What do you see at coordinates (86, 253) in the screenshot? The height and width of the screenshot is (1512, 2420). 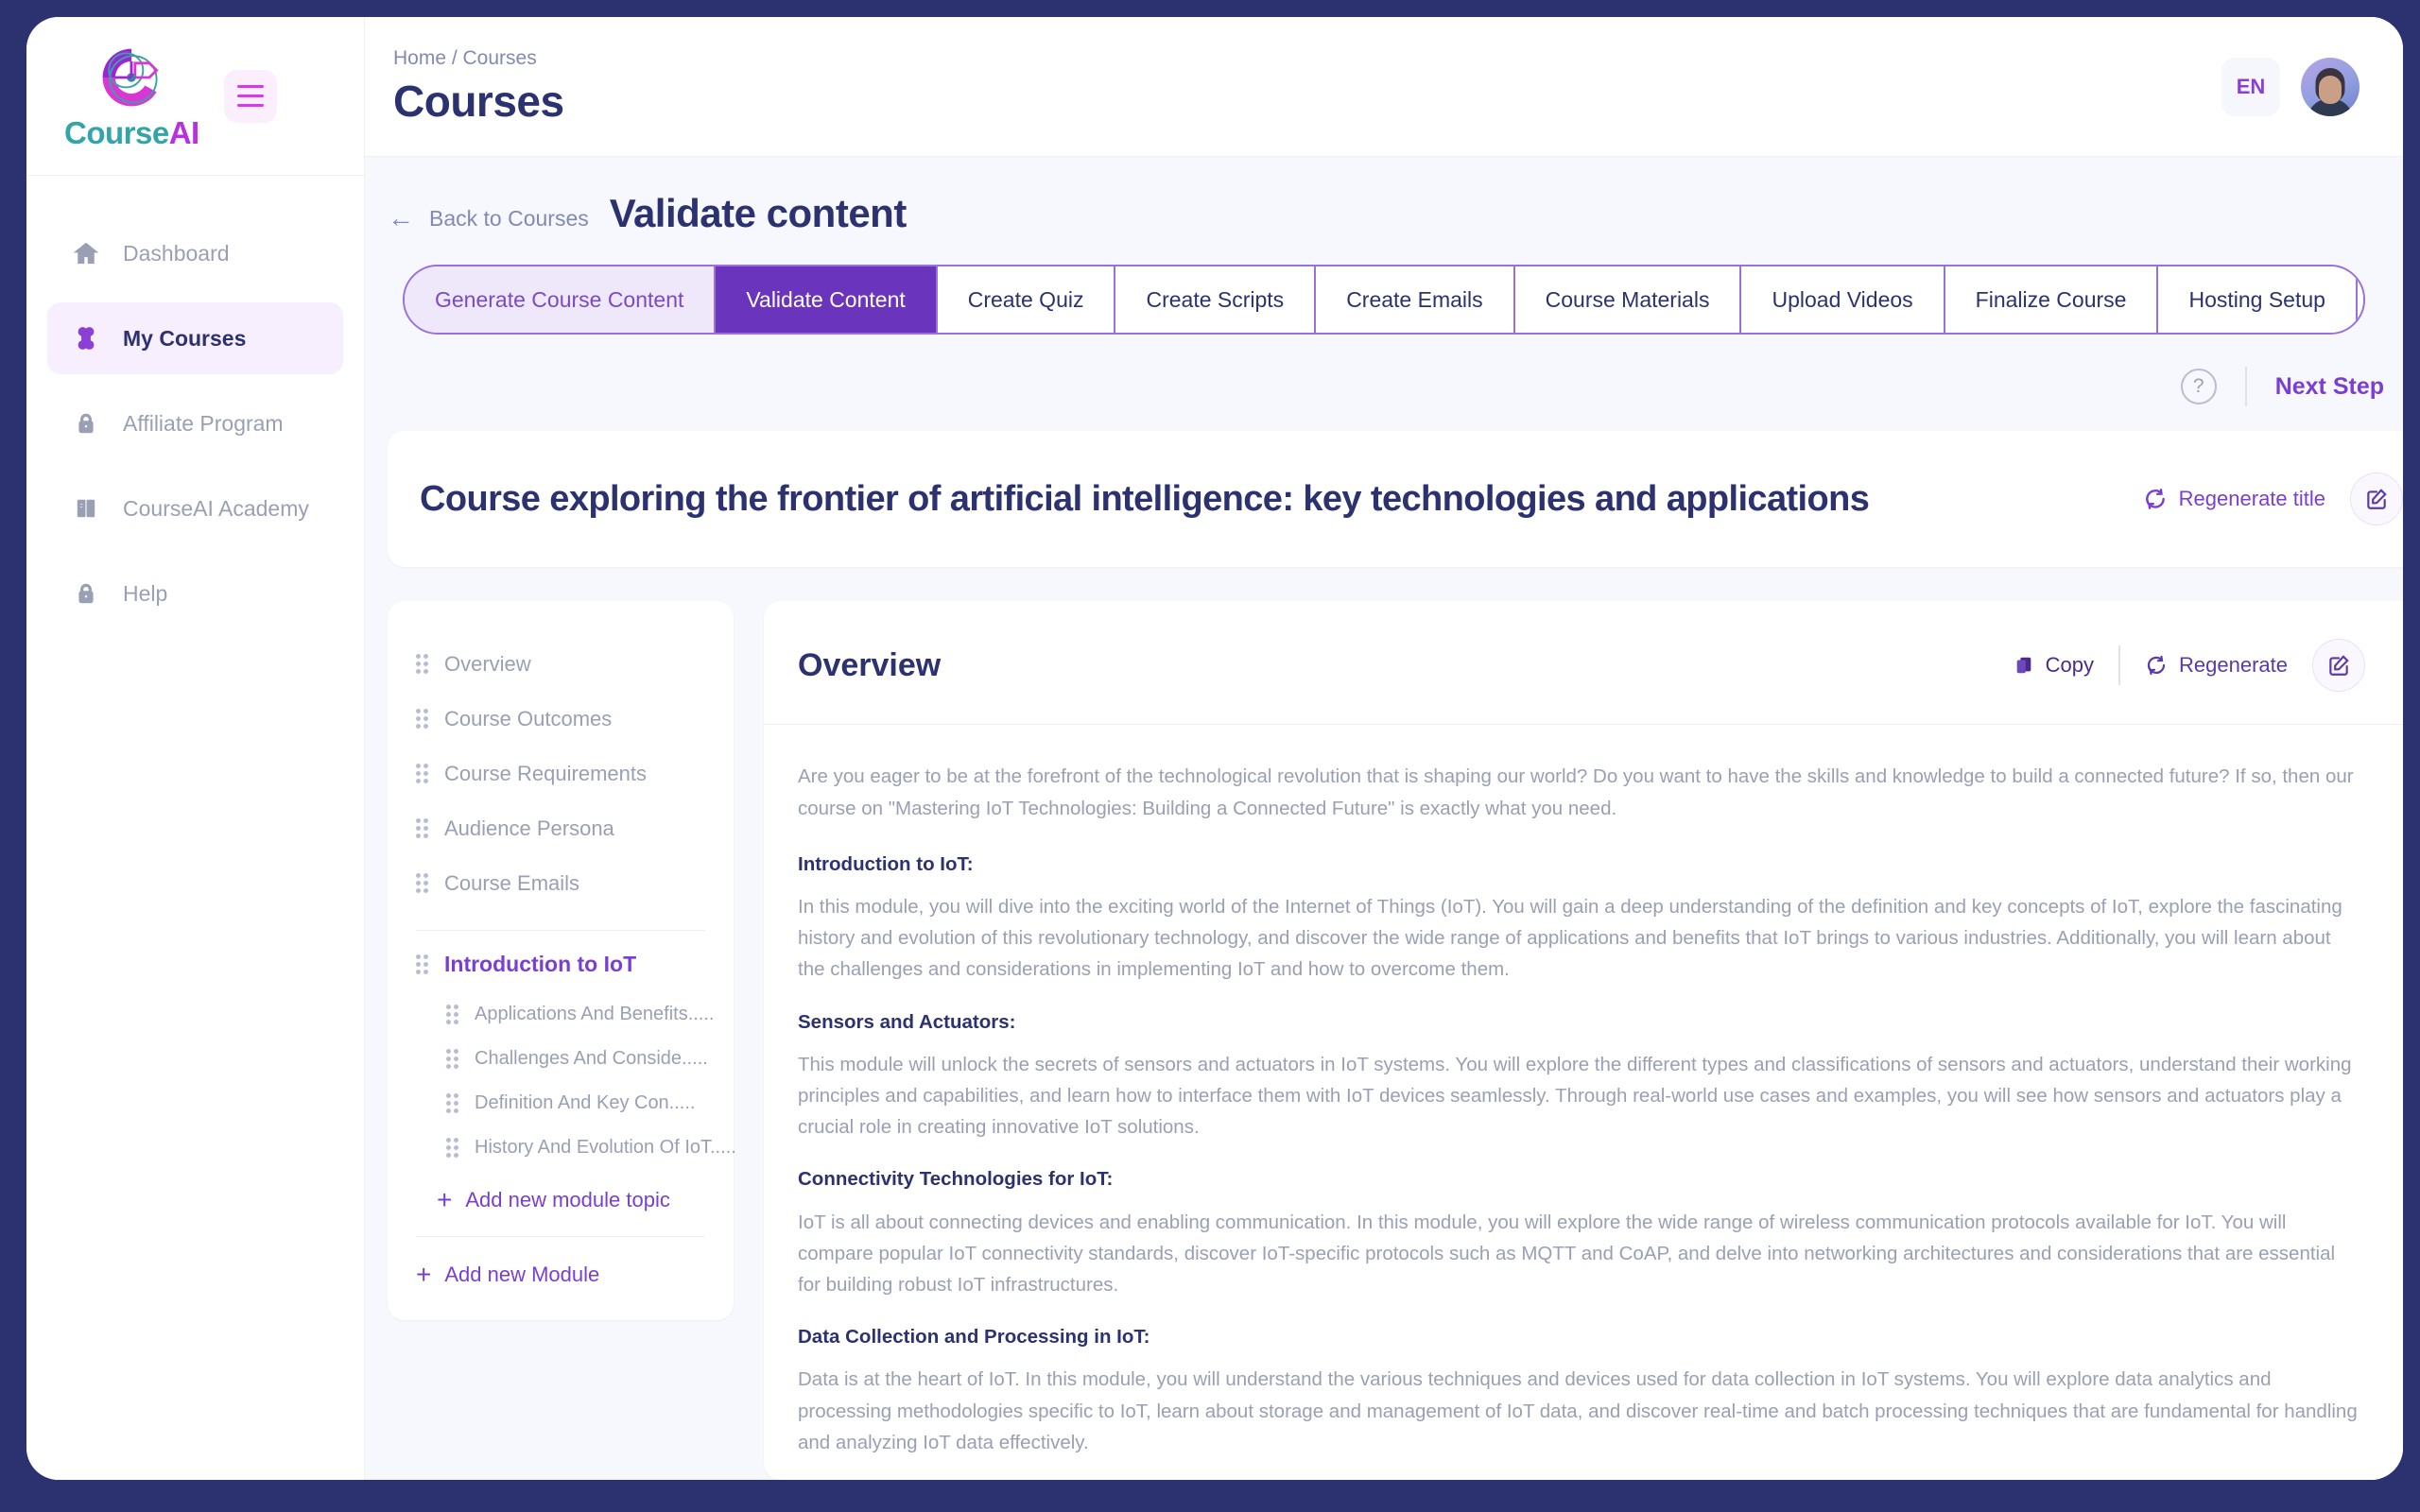 I see `home-icon` at bounding box center [86, 253].